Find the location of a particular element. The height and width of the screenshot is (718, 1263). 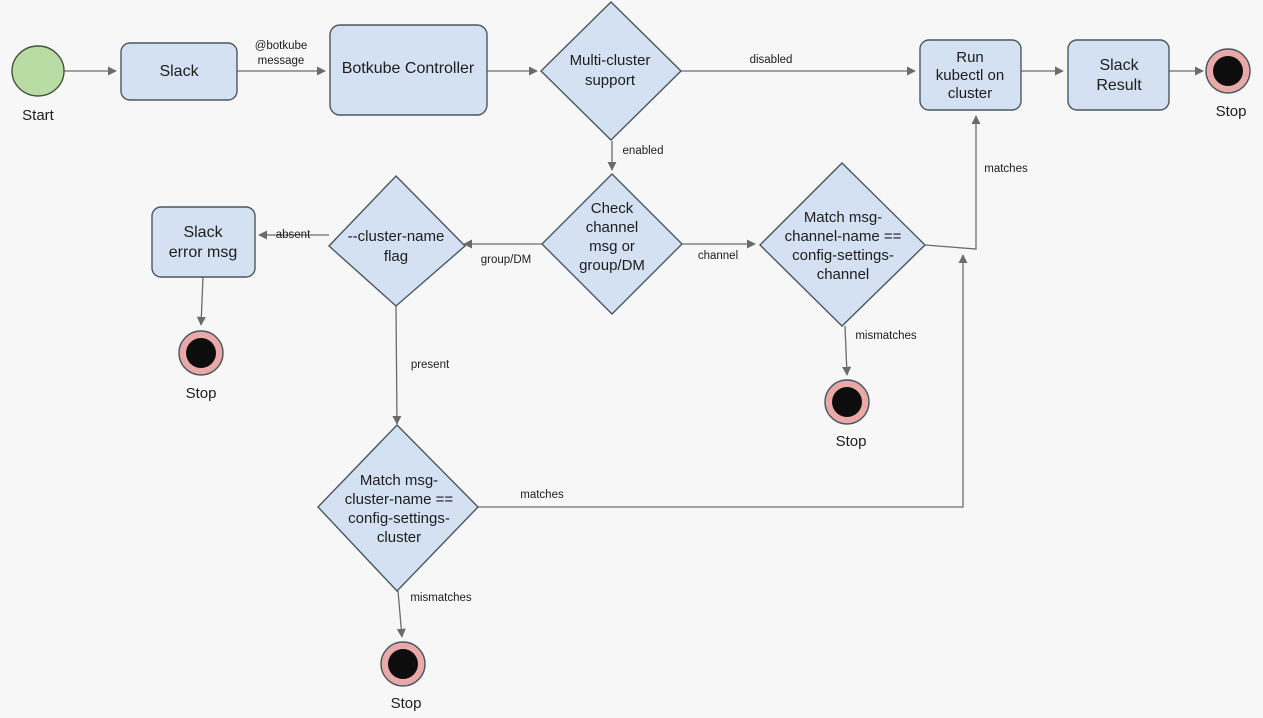

cluster-name-flag-label-line2: flag is located at coordinates (396, 256).